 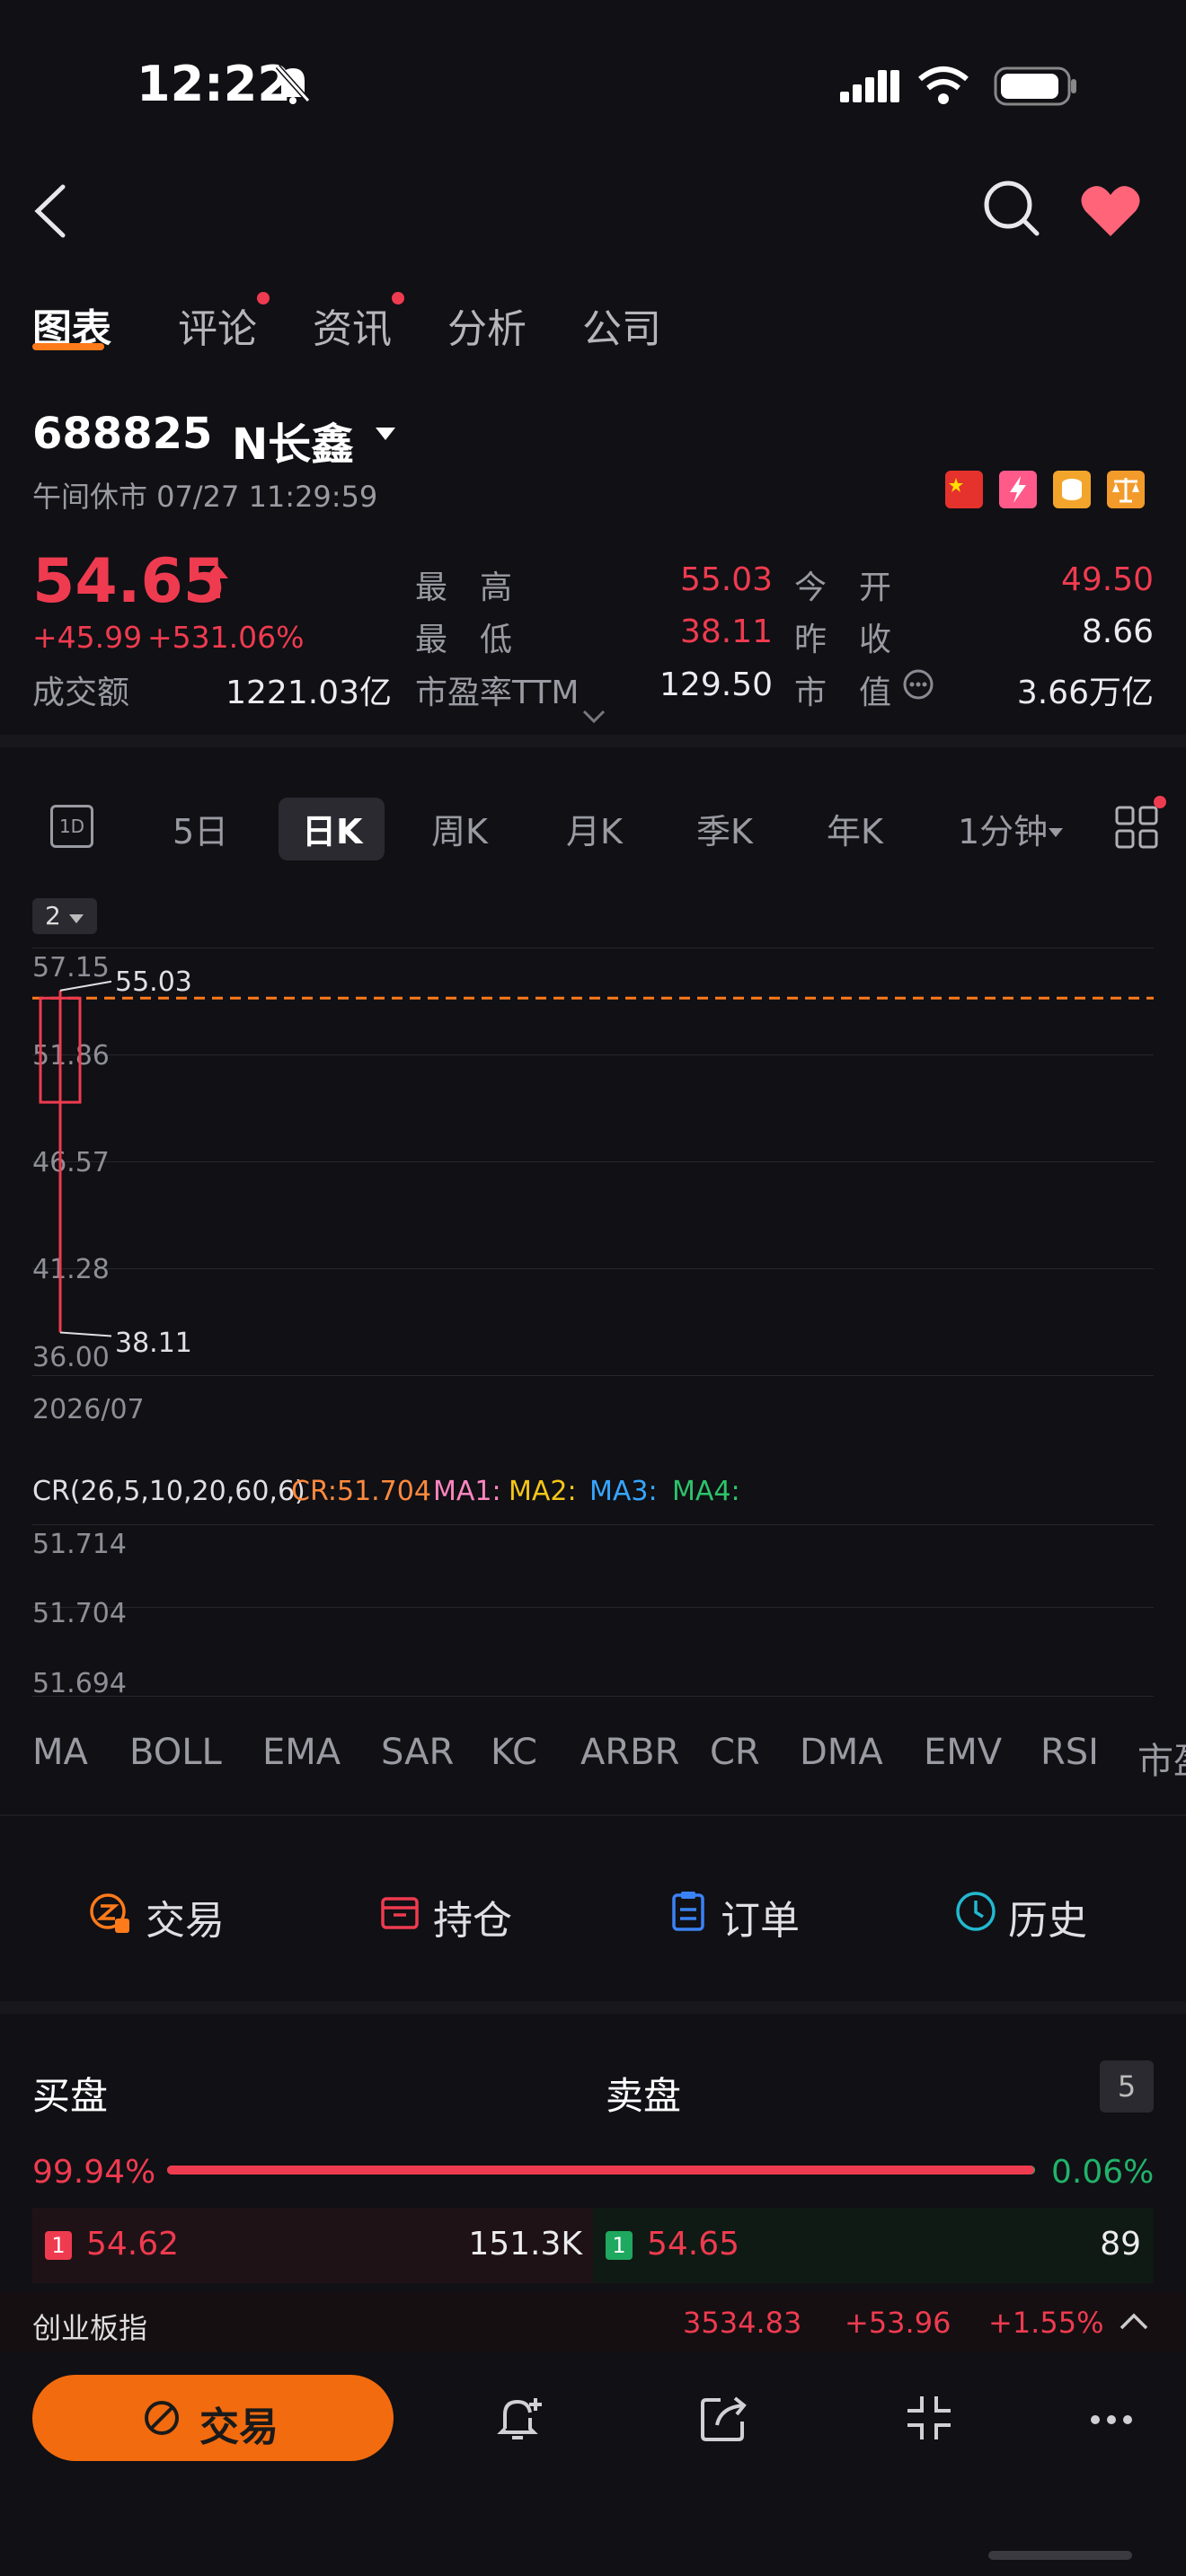 What do you see at coordinates (1046, 2323) in the screenshot?
I see `ticker-pct: +1.55%` at bounding box center [1046, 2323].